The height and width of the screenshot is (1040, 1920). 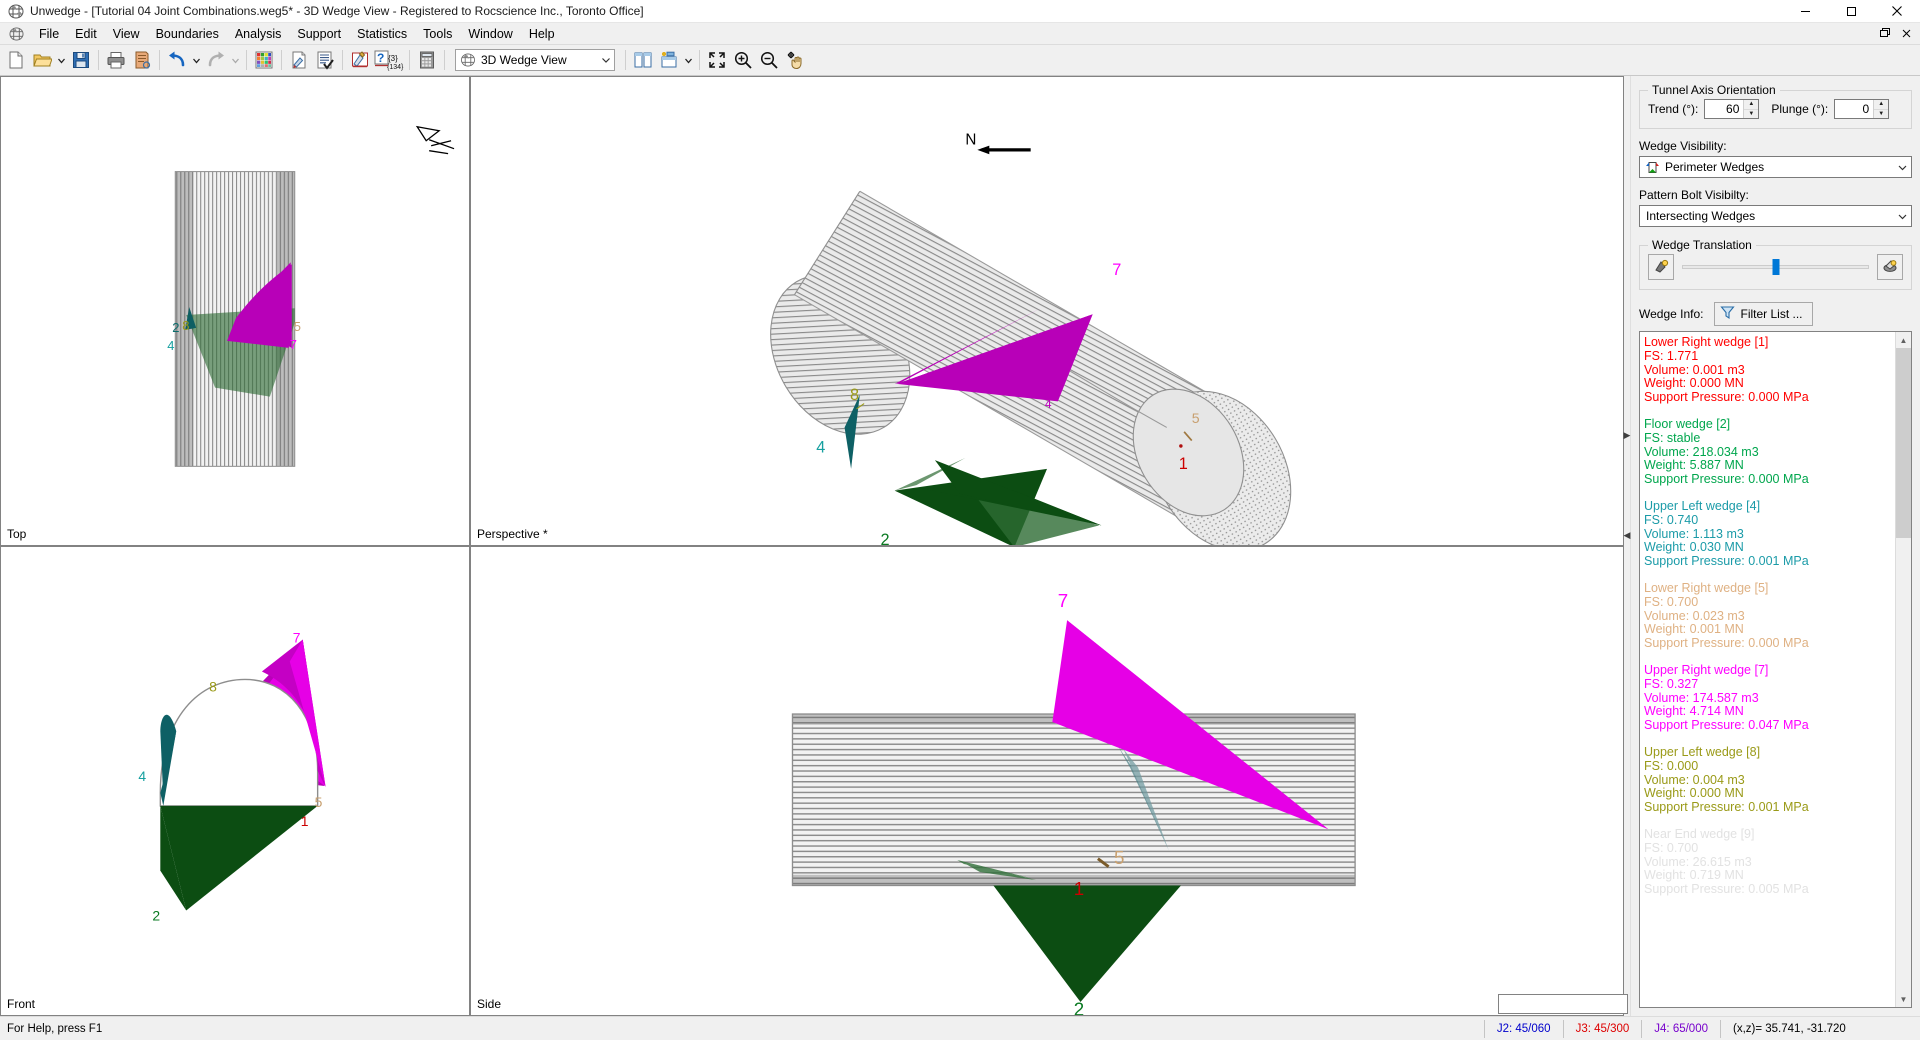 I want to click on viewport-front-canvas: 7 8 4 5 1 2, so click(x=235, y=781).